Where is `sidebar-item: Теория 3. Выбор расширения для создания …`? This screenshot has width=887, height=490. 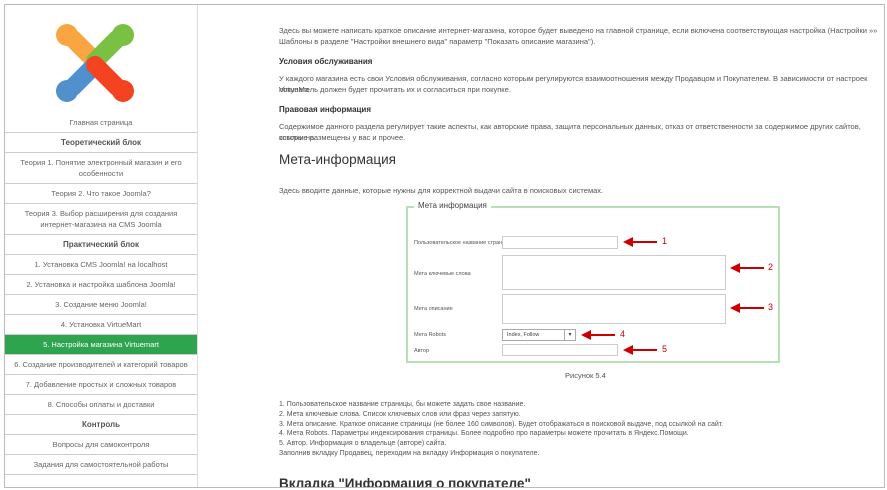
sidebar-item: Теория 3. Выбор расширения для создания … is located at coordinates (101, 219).